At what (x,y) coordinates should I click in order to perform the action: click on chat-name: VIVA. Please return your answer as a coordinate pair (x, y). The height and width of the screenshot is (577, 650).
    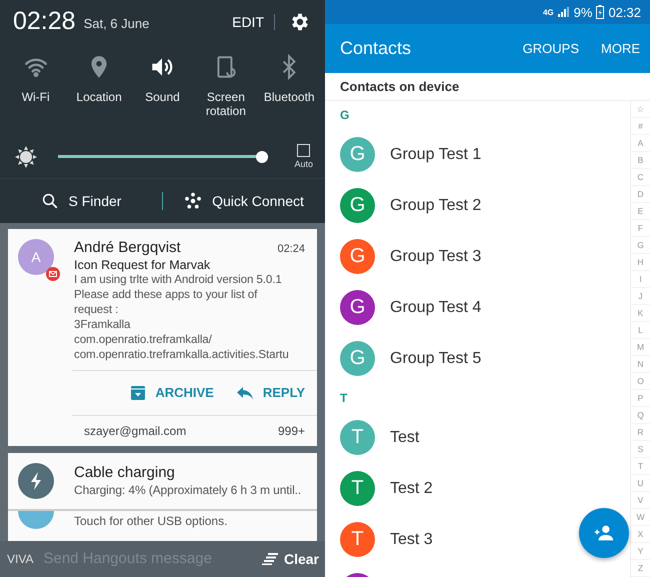
    Looking at the image, I should click on (20, 559).